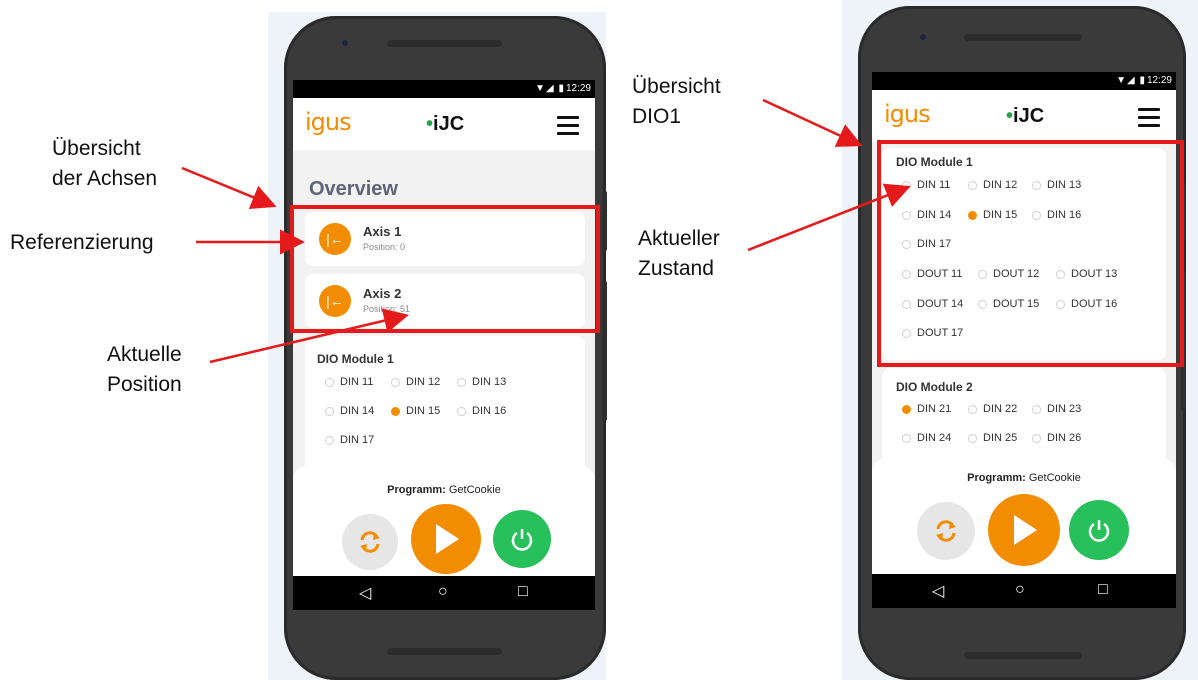  I want to click on power-side-button, so click(604, 351).